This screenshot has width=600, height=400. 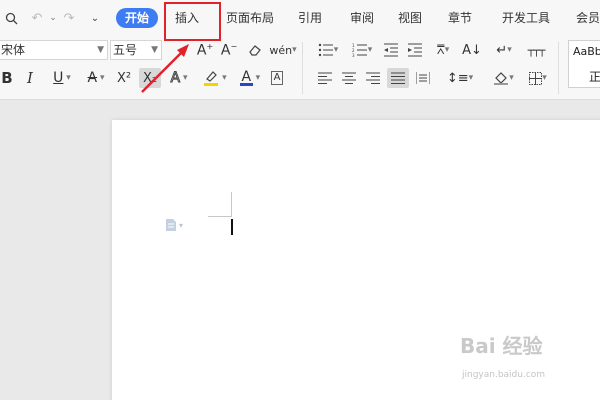 What do you see at coordinates (460, 18) in the screenshot?
I see `tab-chapter: 章节` at bounding box center [460, 18].